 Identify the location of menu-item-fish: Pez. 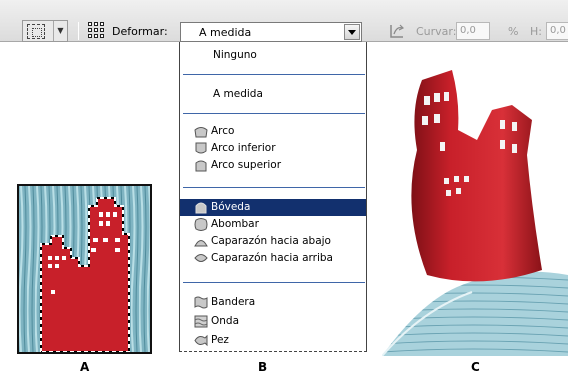
(273, 340).